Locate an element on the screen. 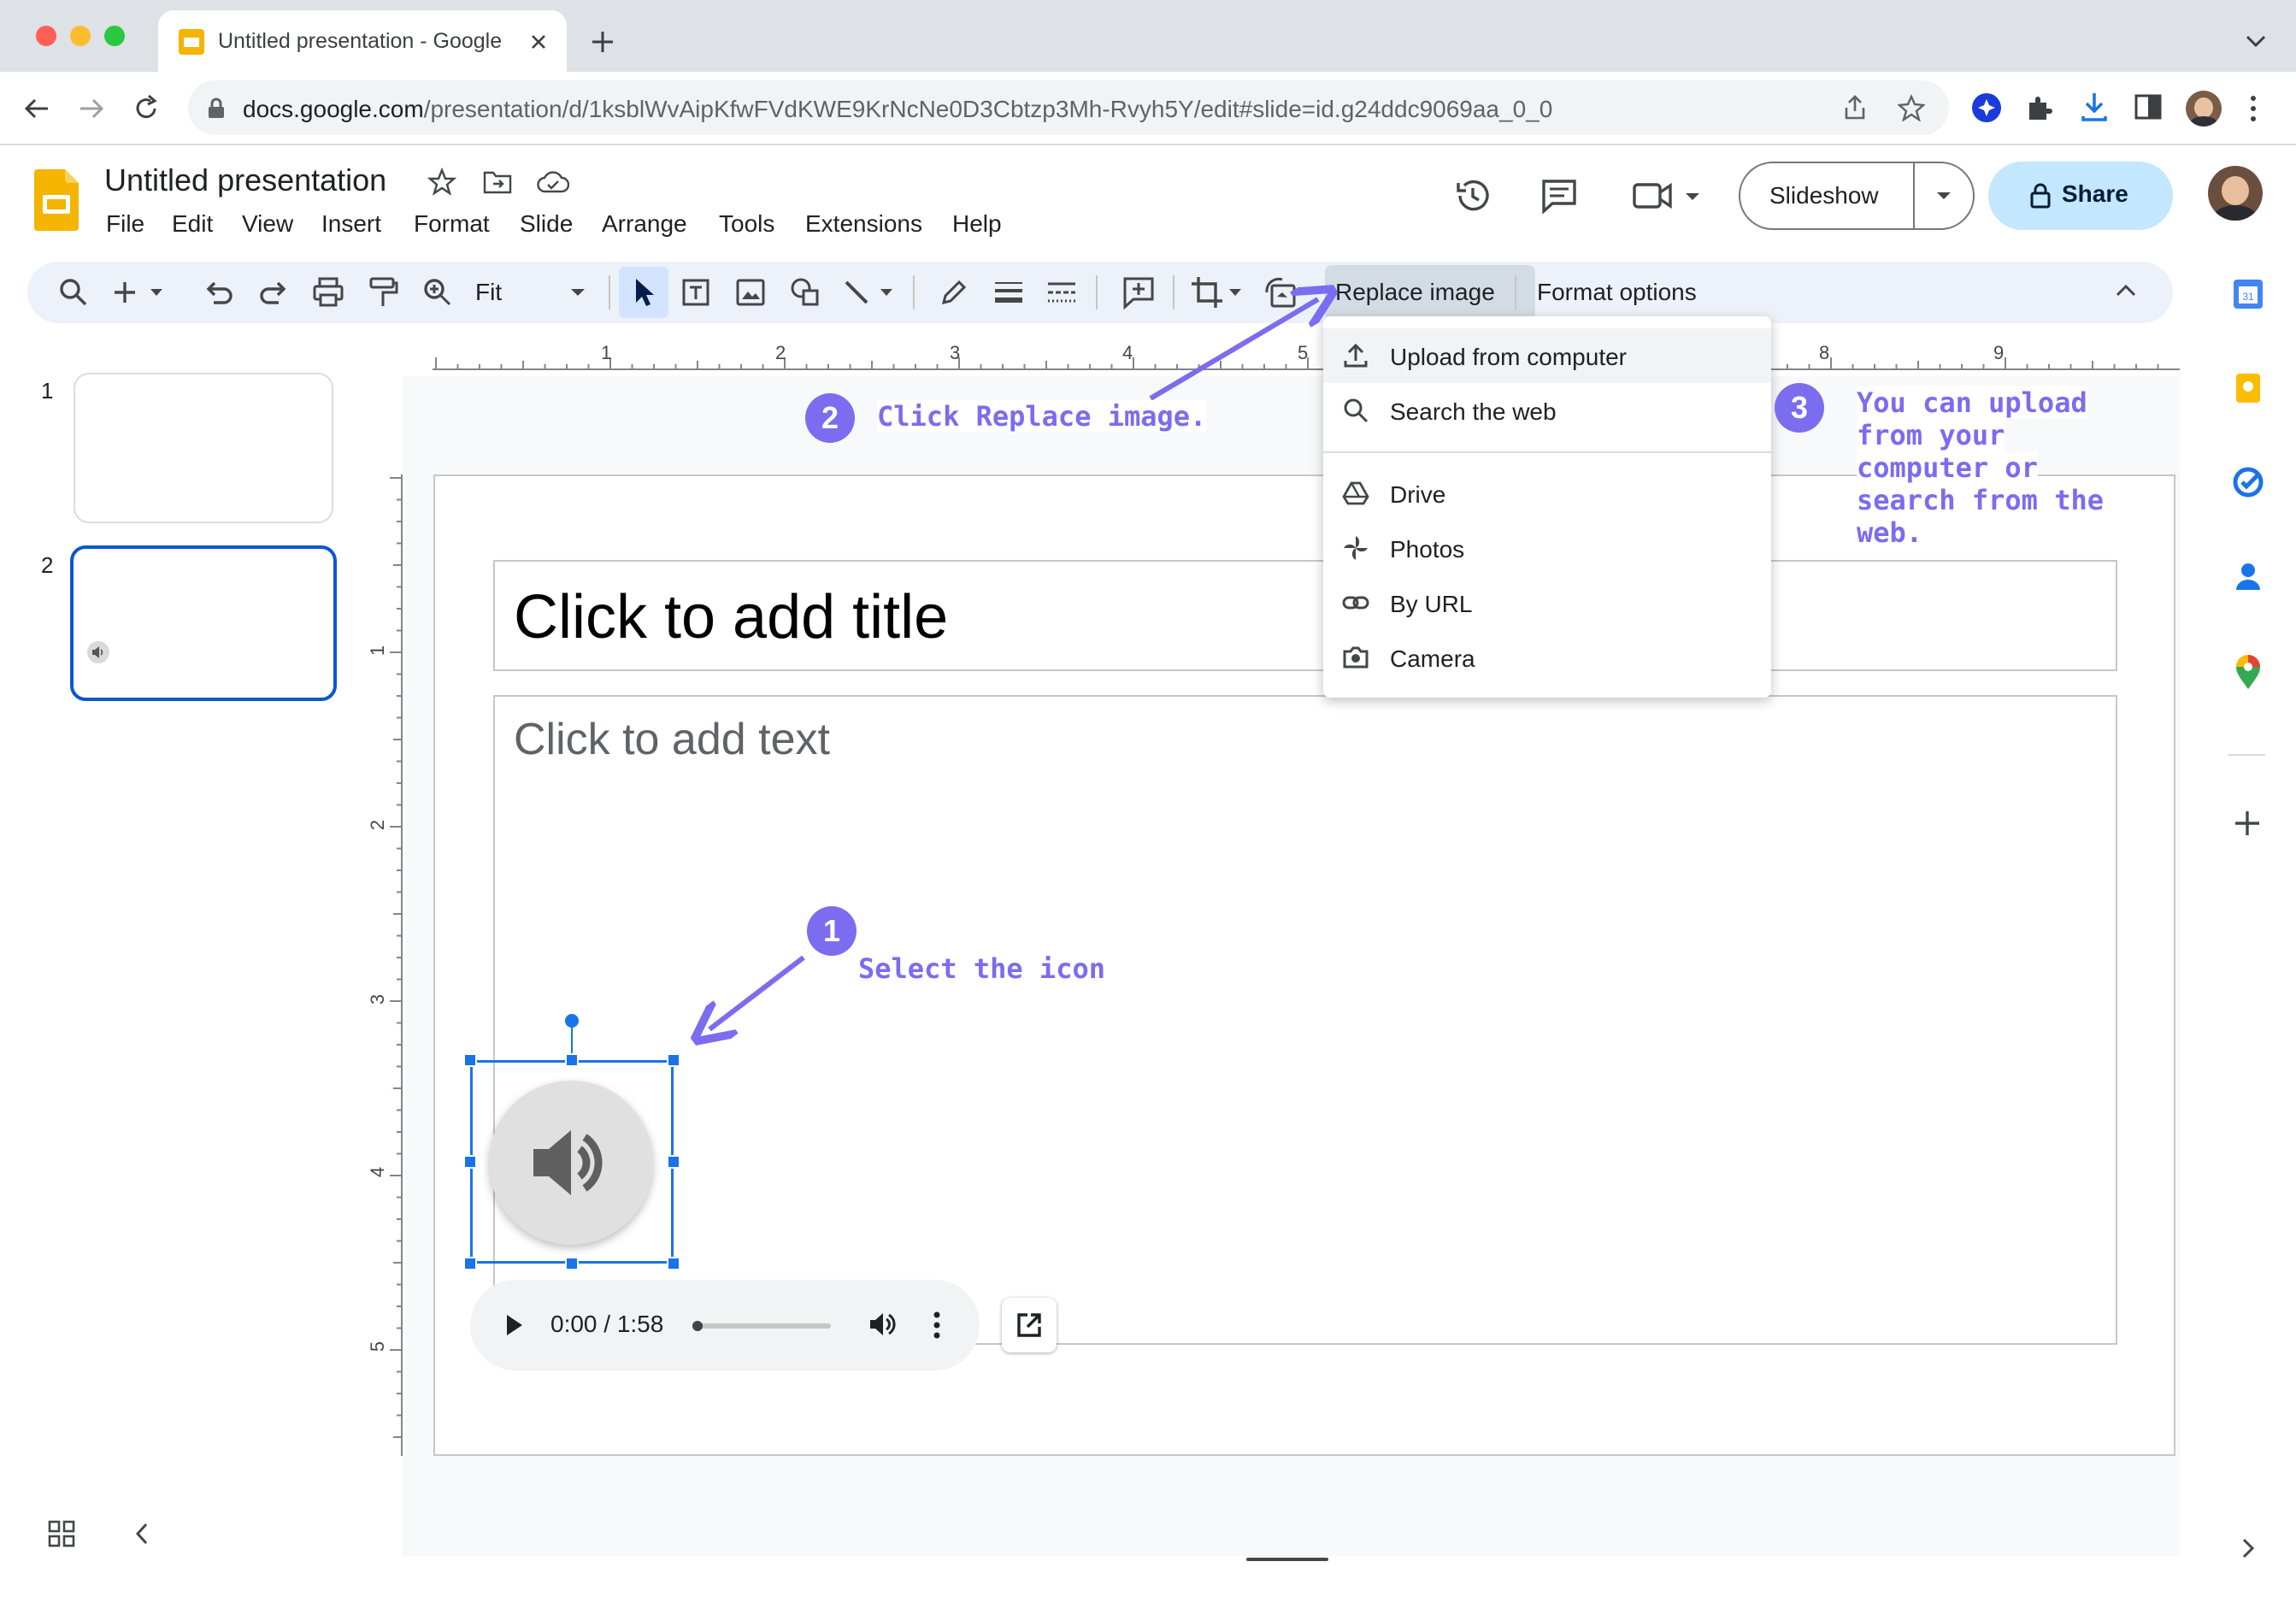 This screenshot has width=2296, height=1597. tab-search-chevron-icon is located at coordinates (2256, 42).